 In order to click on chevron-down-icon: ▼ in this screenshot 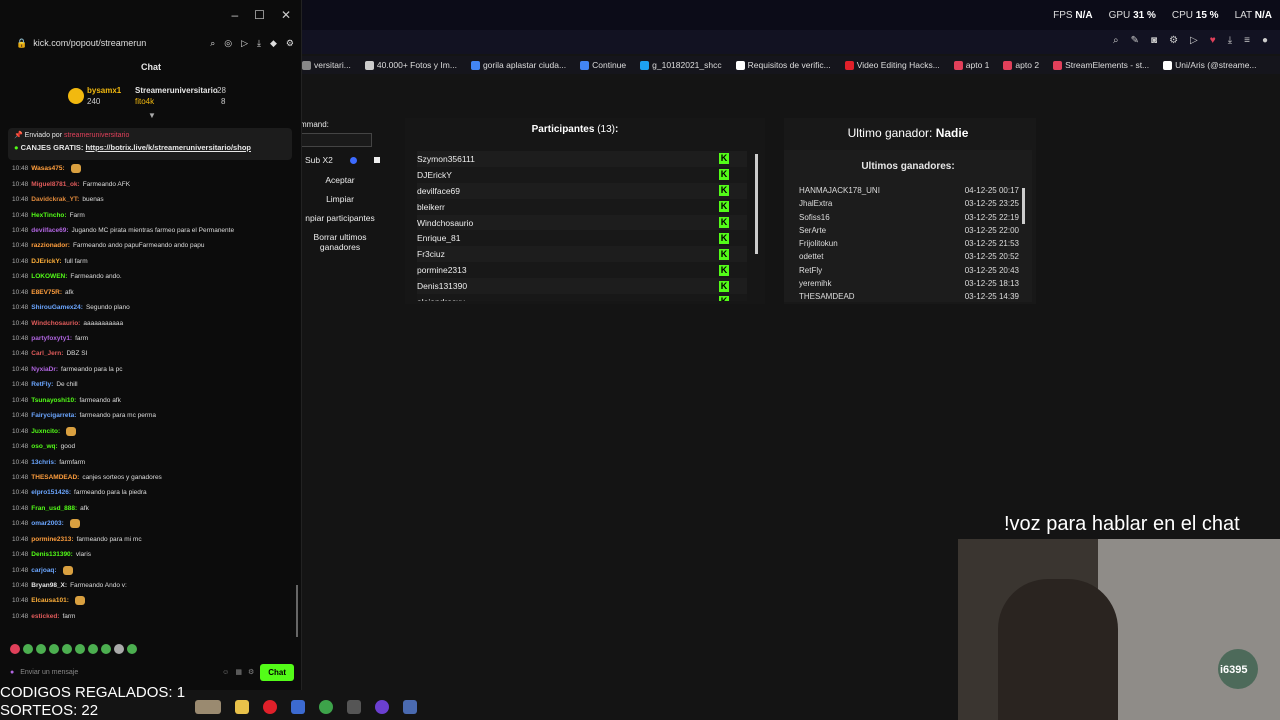, I will do `click(152, 115)`.